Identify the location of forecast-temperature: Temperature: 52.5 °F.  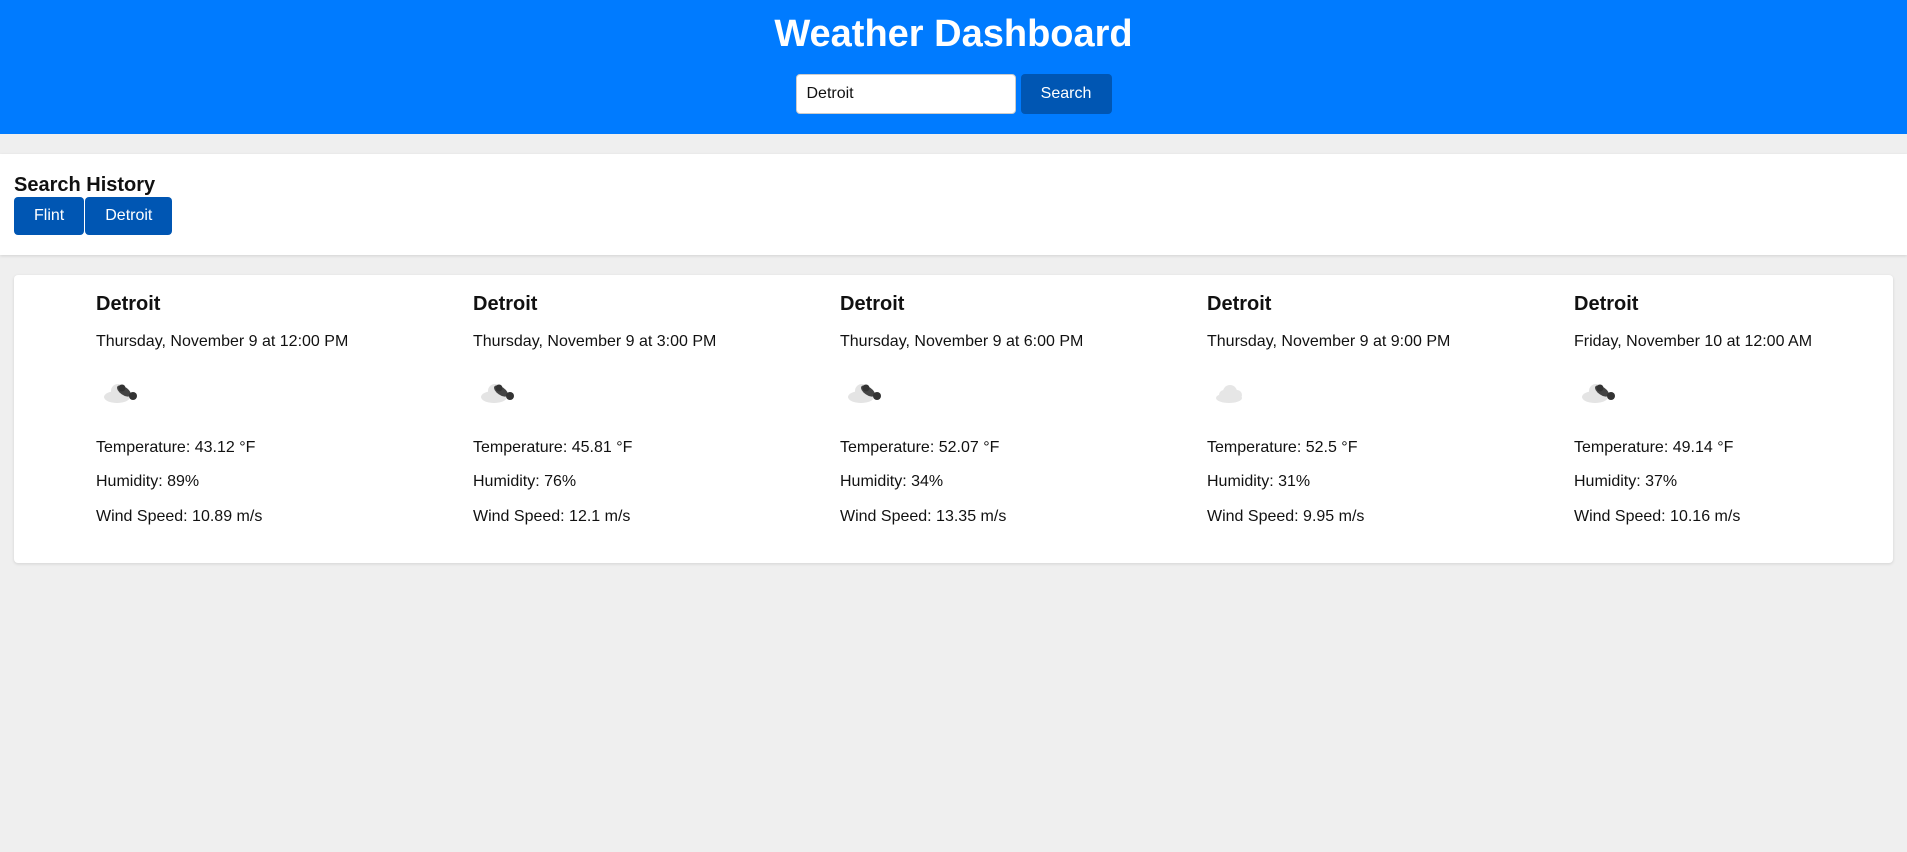
(1282, 447).